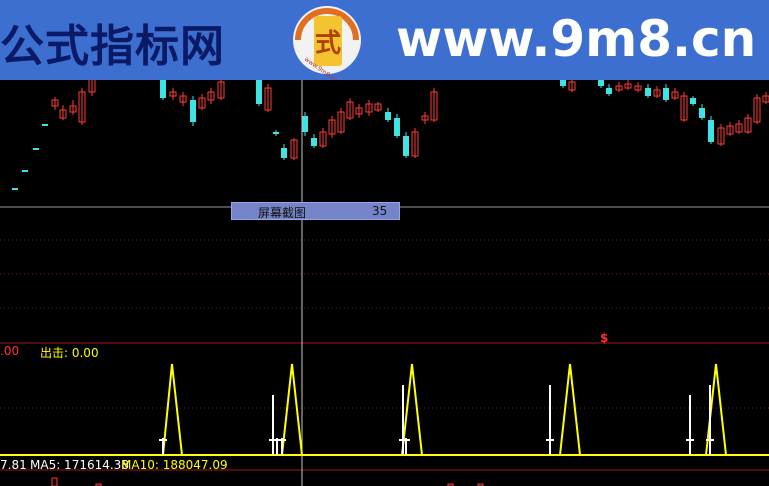 Image resolution: width=769 pixels, height=486 pixels. I want to click on volume-bar, so click(54, 481).